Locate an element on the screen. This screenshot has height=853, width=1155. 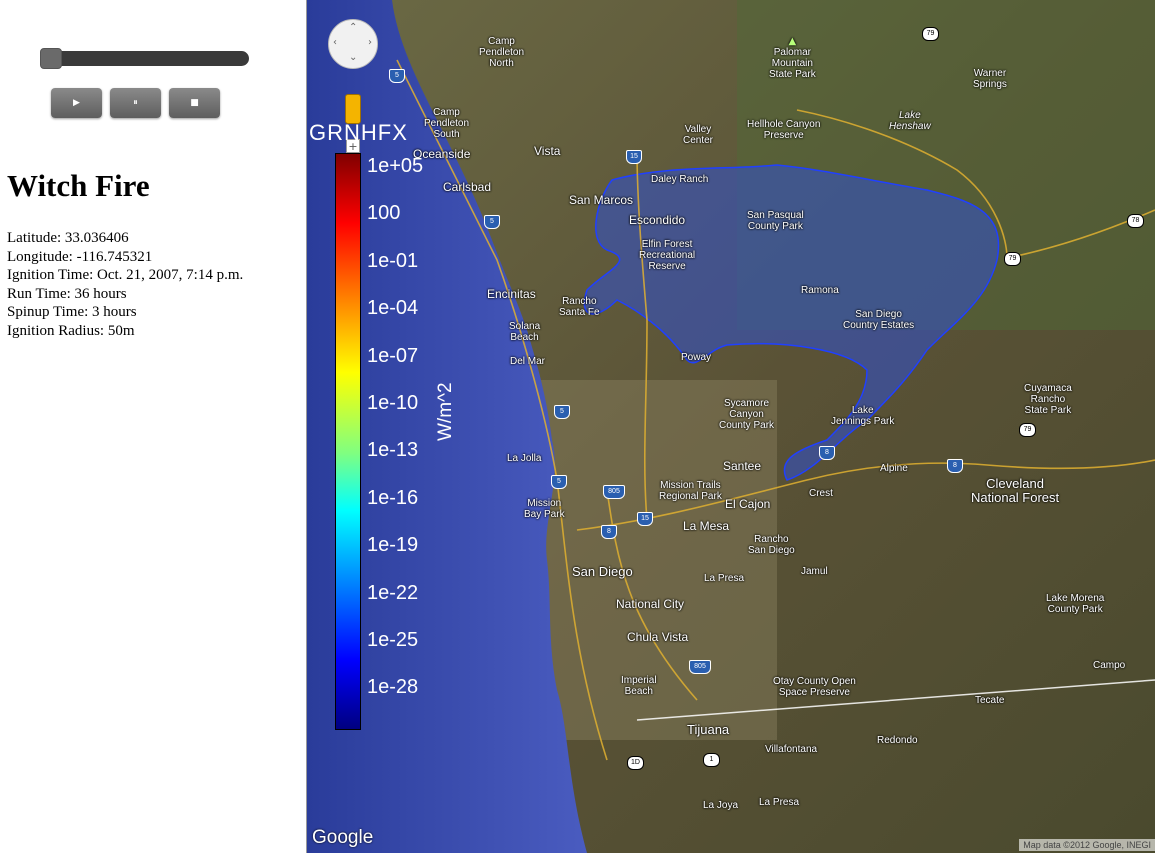
place-campo: Campo is located at coordinates (1109, 665).